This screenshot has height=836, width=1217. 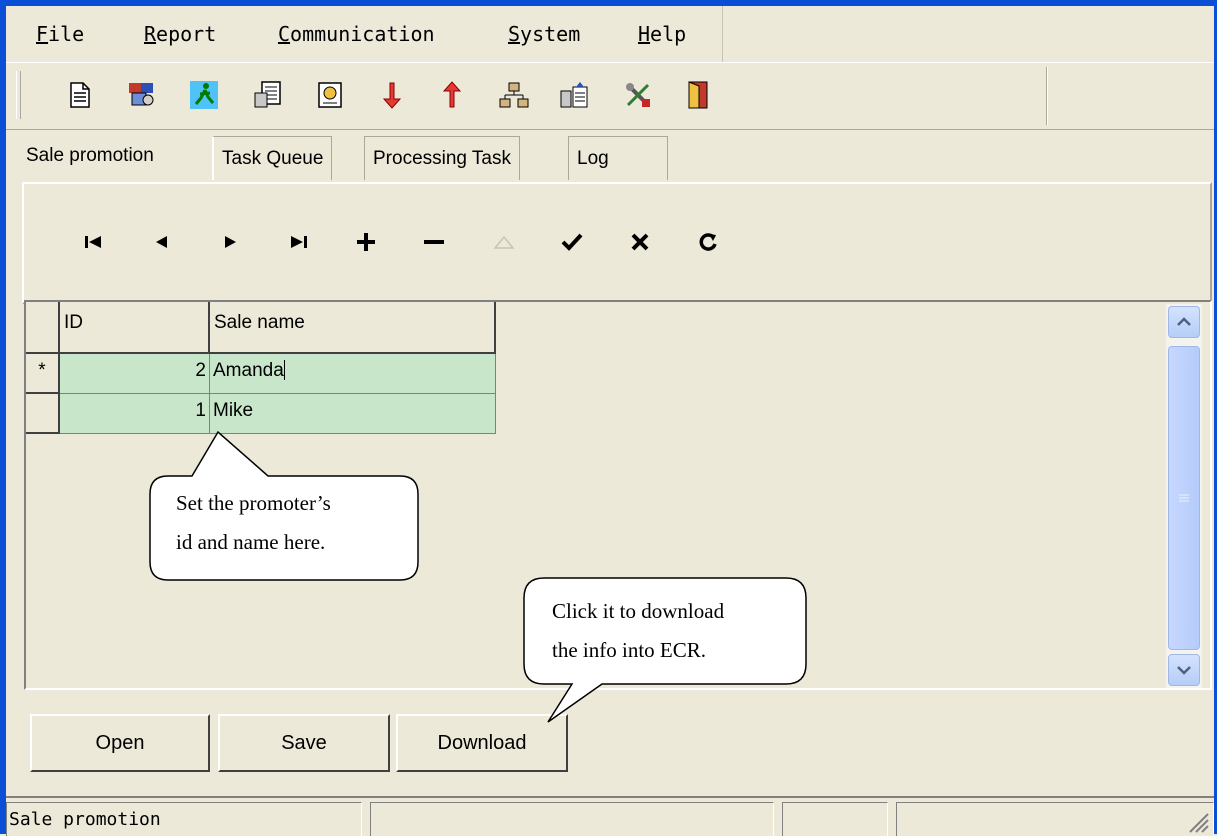 What do you see at coordinates (644, 34) in the screenshot?
I see `menu-help-mnemonic: H` at bounding box center [644, 34].